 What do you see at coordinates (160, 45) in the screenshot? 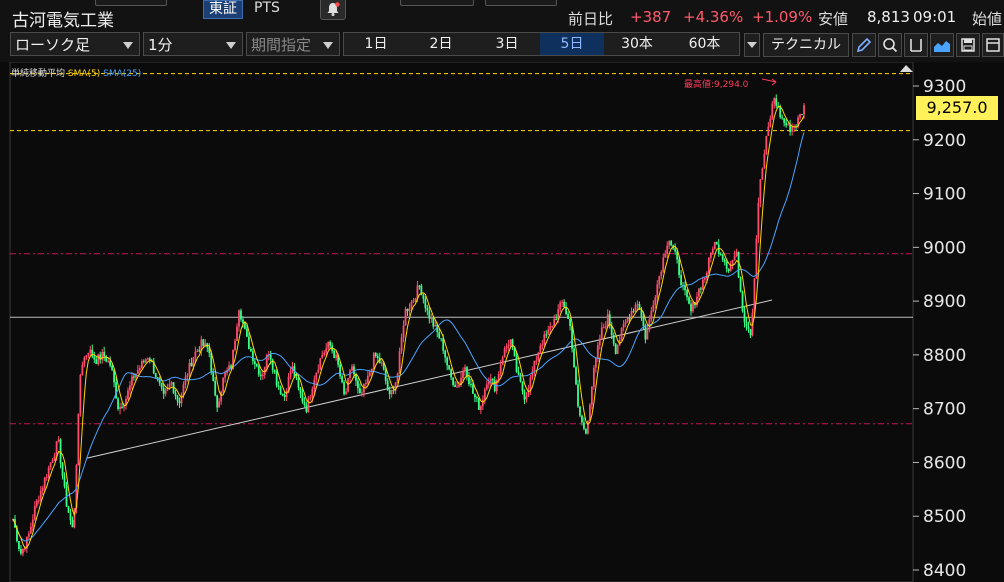
I see `interval-value: 1分` at bounding box center [160, 45].